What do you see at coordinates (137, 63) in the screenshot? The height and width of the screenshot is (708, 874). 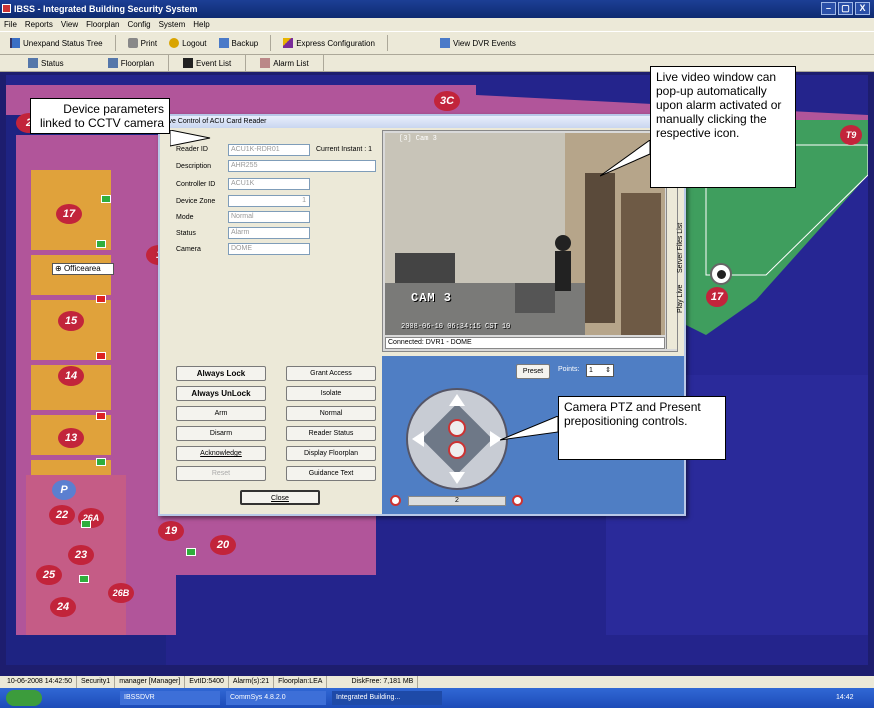 I see `tab-floorplan-label: Floorplan` at bounding box center [137, 63].